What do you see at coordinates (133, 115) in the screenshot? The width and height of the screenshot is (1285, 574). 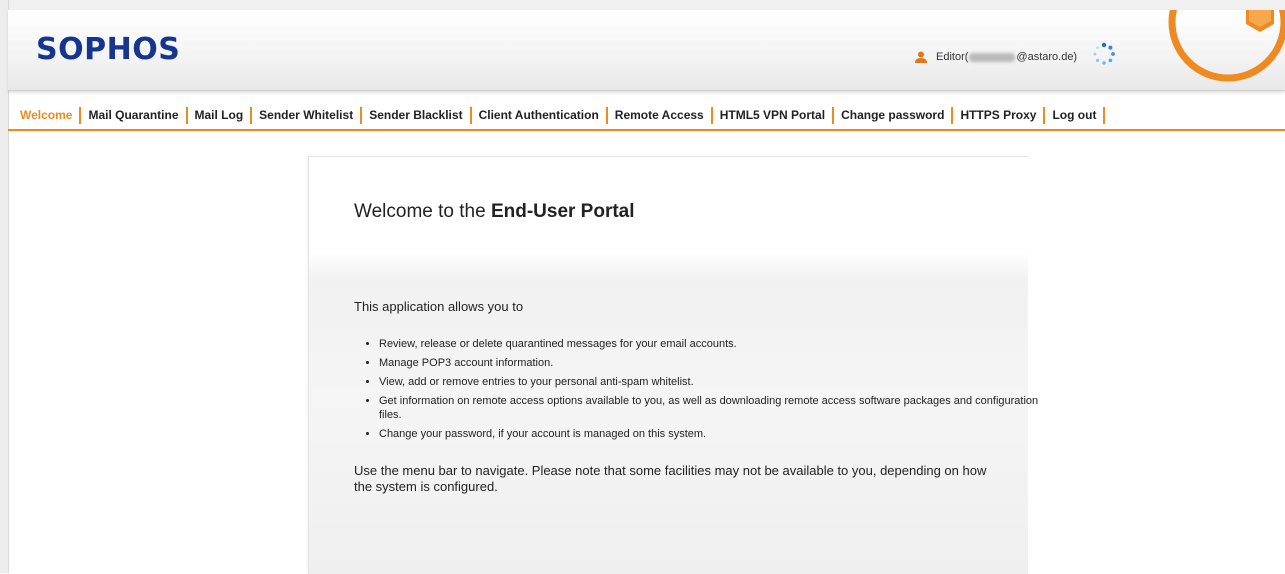 I see `nav-mail-quarantine: Mail Quarantine` at bounding box center [133, 115].